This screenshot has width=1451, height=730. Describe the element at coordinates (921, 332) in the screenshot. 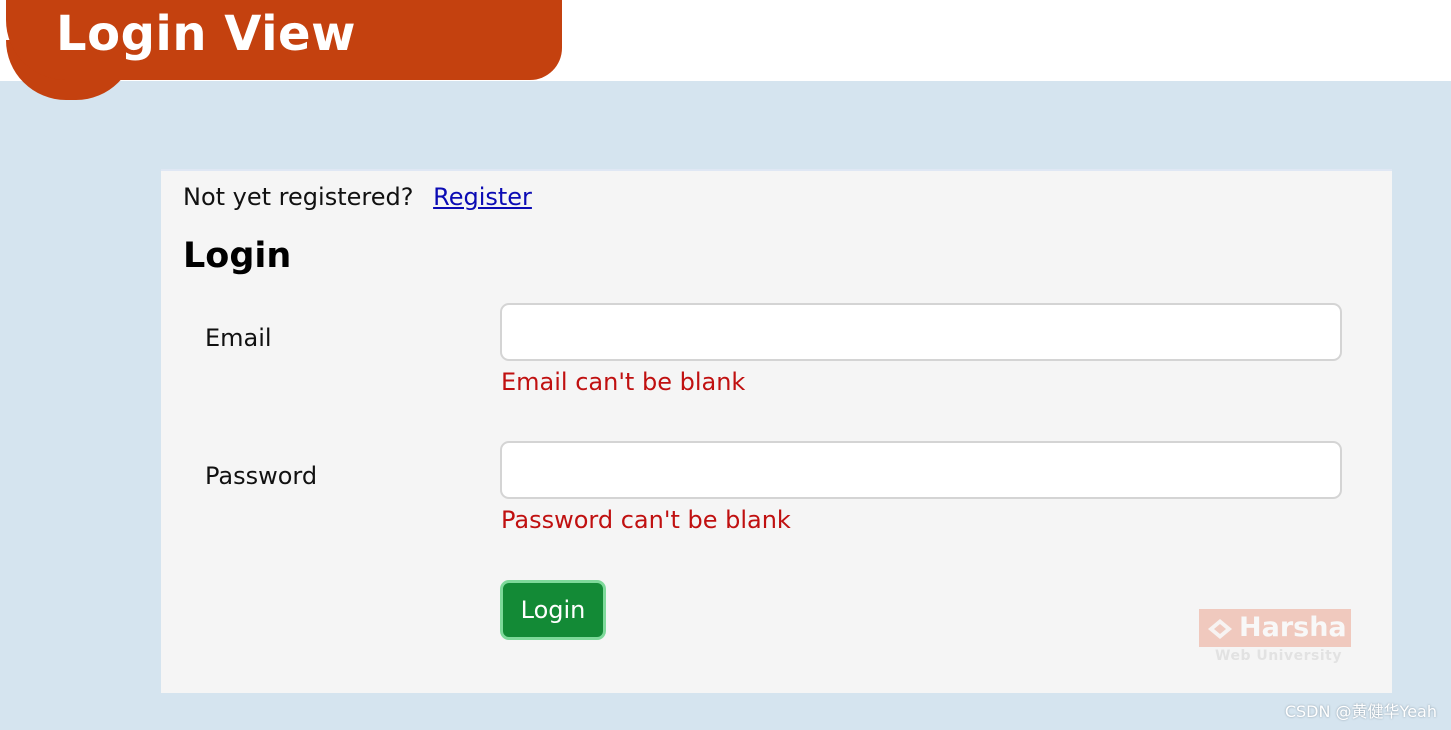

I see `email-field` at that location.